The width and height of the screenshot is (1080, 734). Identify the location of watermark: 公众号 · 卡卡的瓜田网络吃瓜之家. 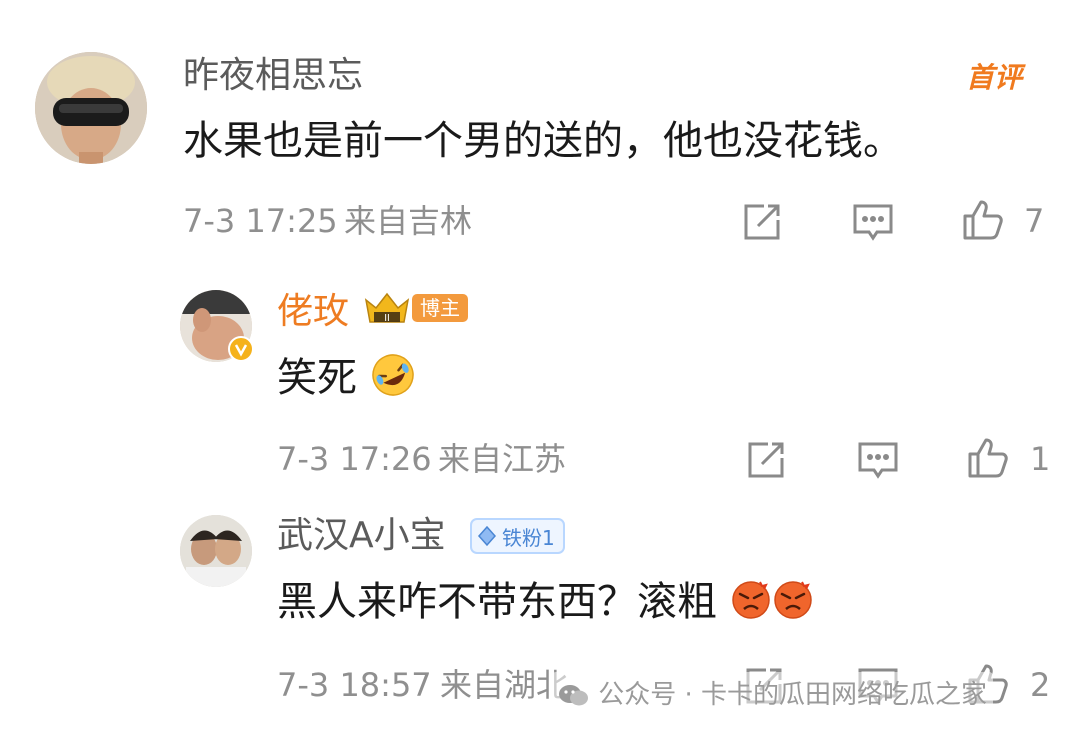
(773, 692).